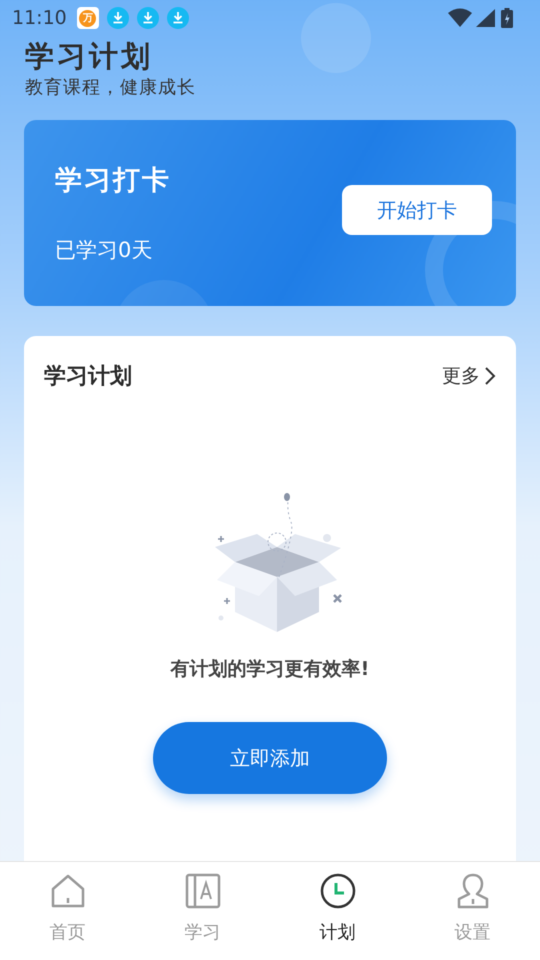 Image resolution: width=540 pixels, height=960 pixels. What do you see at coordinates (89, 56) in the screenshot?
I see `page-title: 学习计划` at bounding box center [89, 56].